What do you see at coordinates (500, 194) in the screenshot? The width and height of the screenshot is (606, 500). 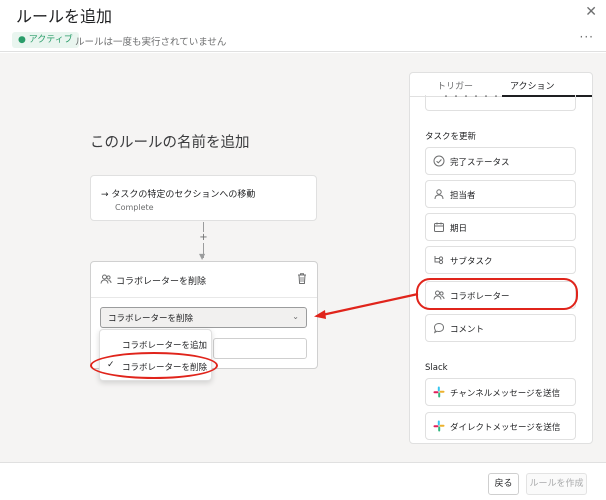 I see `action-item-assignee: 担当者` at bounding box center [500, 194].